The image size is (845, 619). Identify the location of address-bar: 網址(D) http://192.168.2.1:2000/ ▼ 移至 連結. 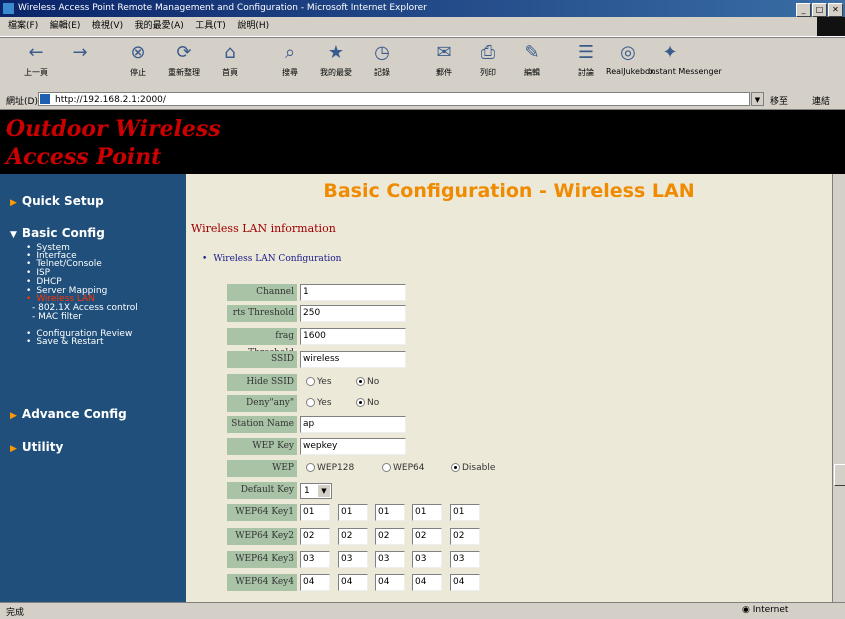
(422, 100).